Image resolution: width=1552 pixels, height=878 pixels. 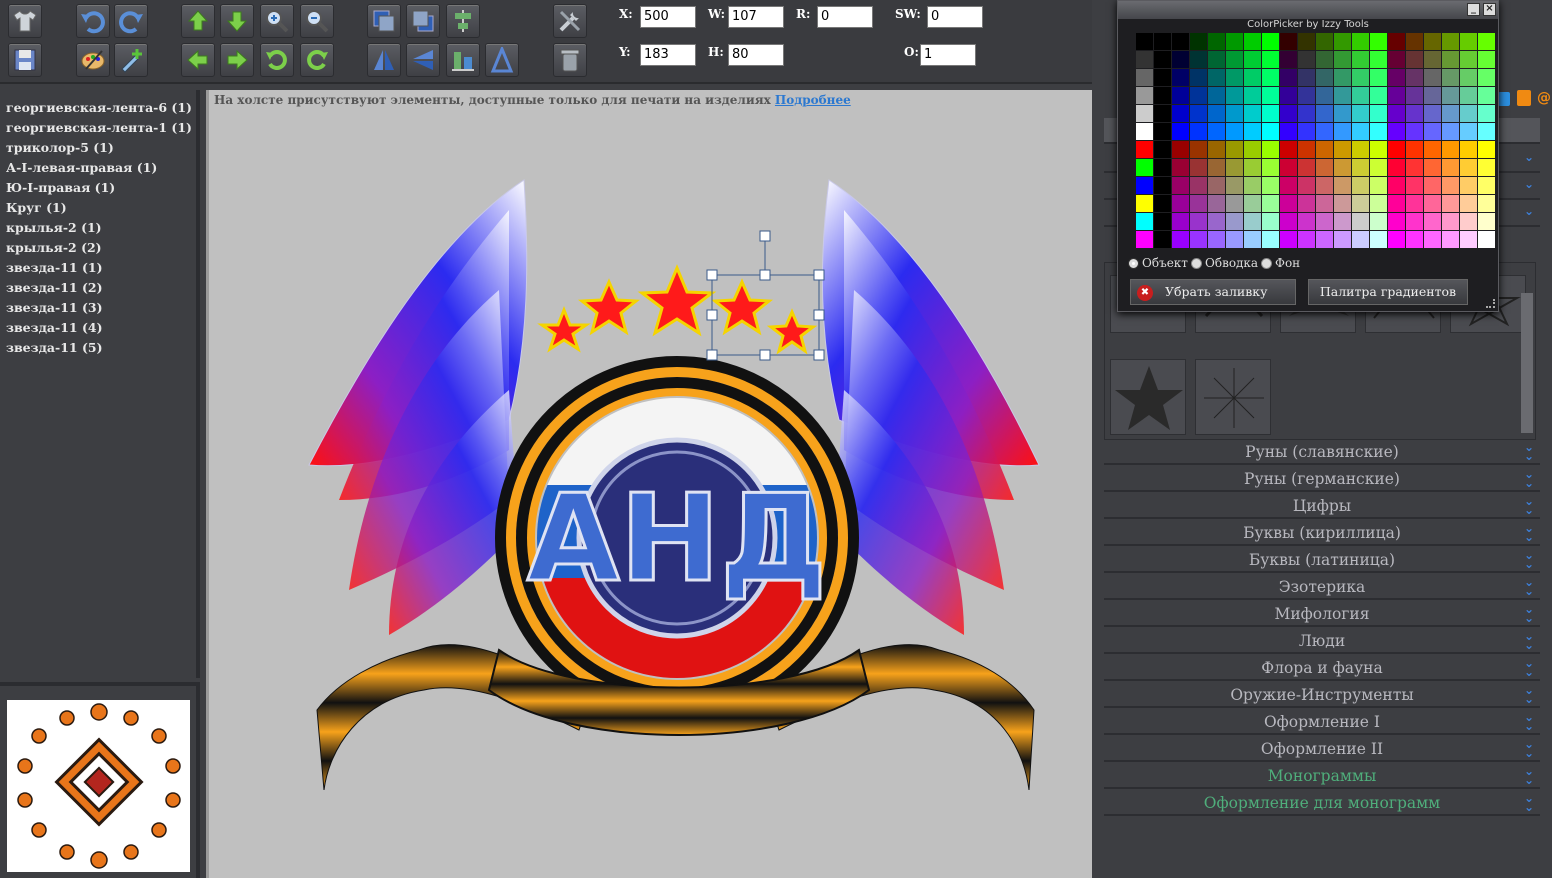 What do you see at coordinates (677, 538) in the screenshot?
I see `monogram-circle: АНД` at bounding box center [677, 538].